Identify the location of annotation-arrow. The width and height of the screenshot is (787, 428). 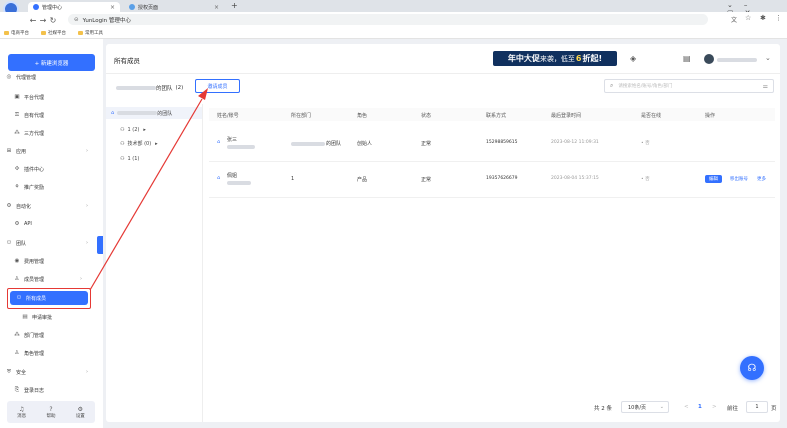
(148, 189).